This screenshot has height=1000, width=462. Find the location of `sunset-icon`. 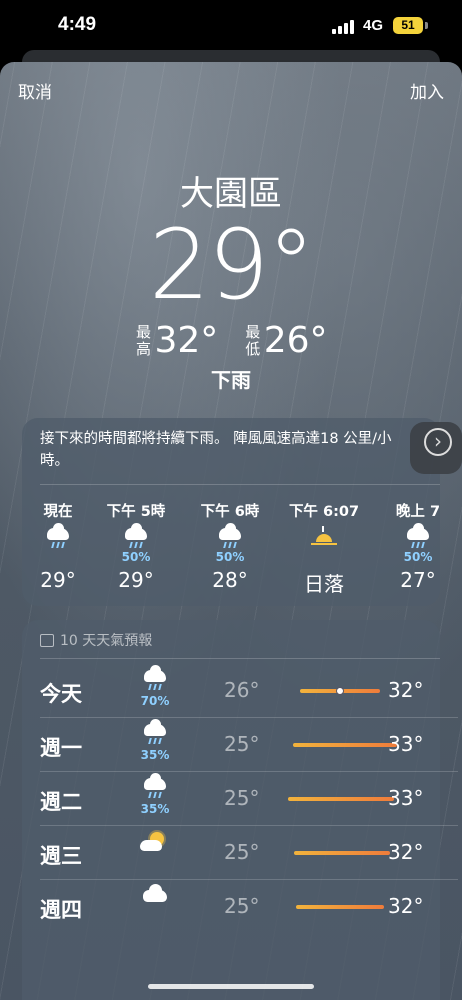

sunset-icon is located at coordinates (324, 537).